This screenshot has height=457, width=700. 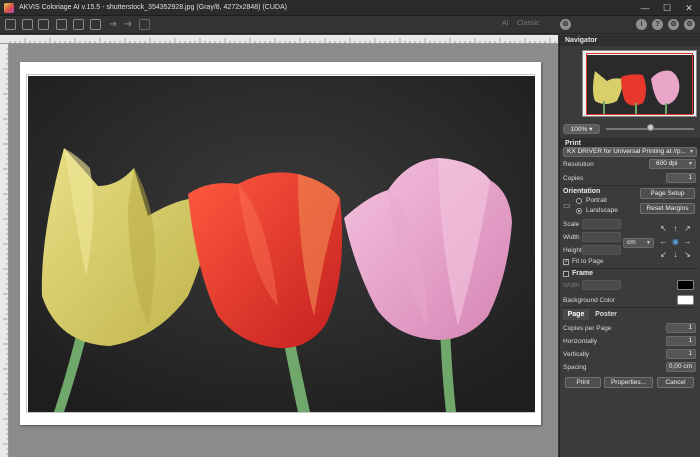 What do you see at coordinates (672, 164) in the screenshot?
I see `resolution-dropdown: 600 dpi ▾` at bounding box center [672, 164].